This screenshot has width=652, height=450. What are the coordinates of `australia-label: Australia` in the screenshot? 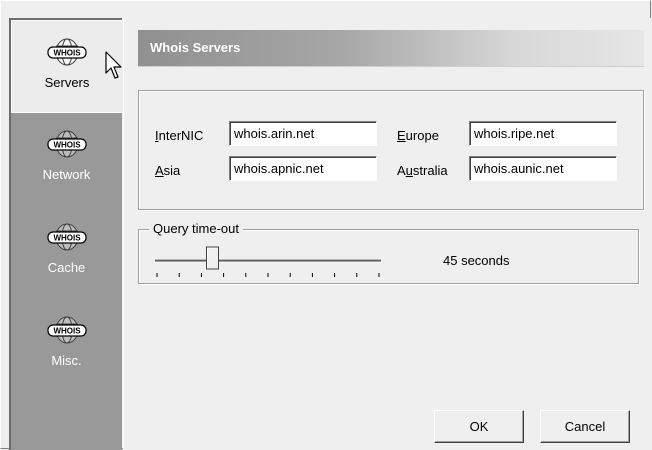 It's located at (422, 170).